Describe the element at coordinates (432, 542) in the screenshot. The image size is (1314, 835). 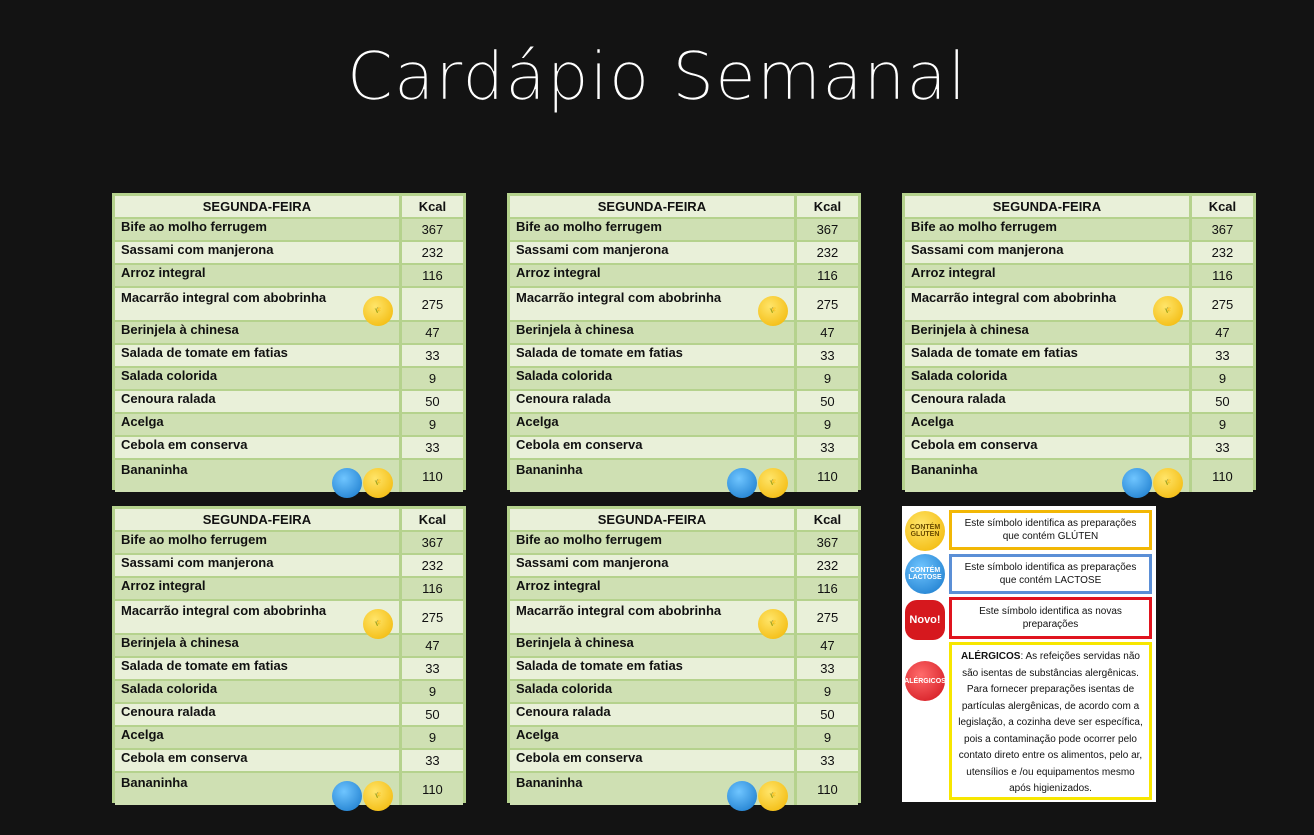
I see `dish-kcal: 367` at that location.